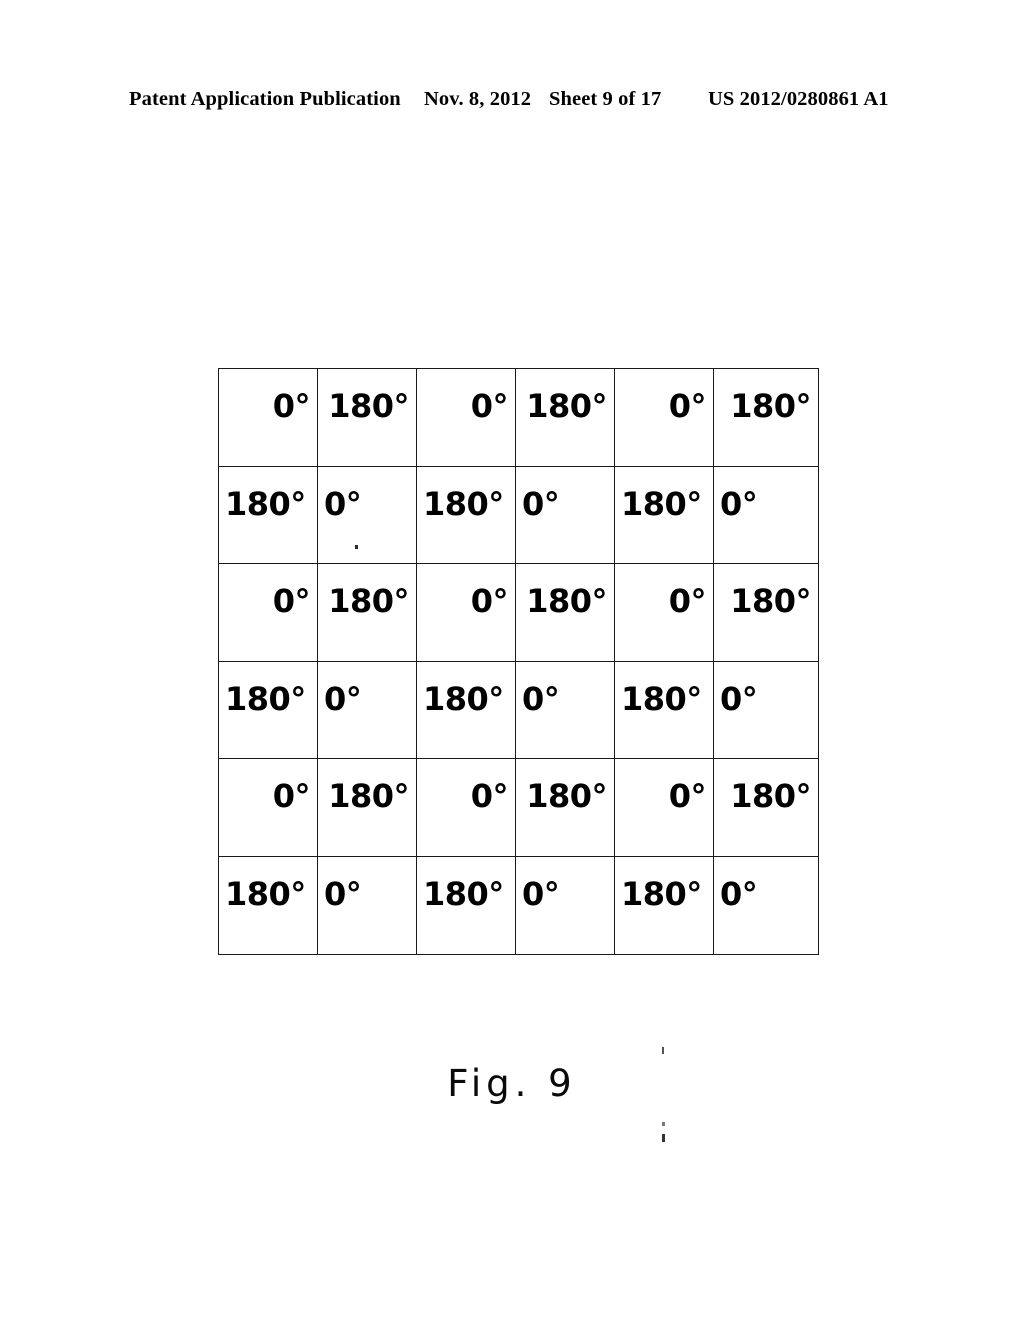 The width and height of the screenshot is (1024, 1320). What do you see at coordinates (512, 1083) in the screenshot?
I see `figure-caption: Fig. 9` at bounding box center [512, 1083].